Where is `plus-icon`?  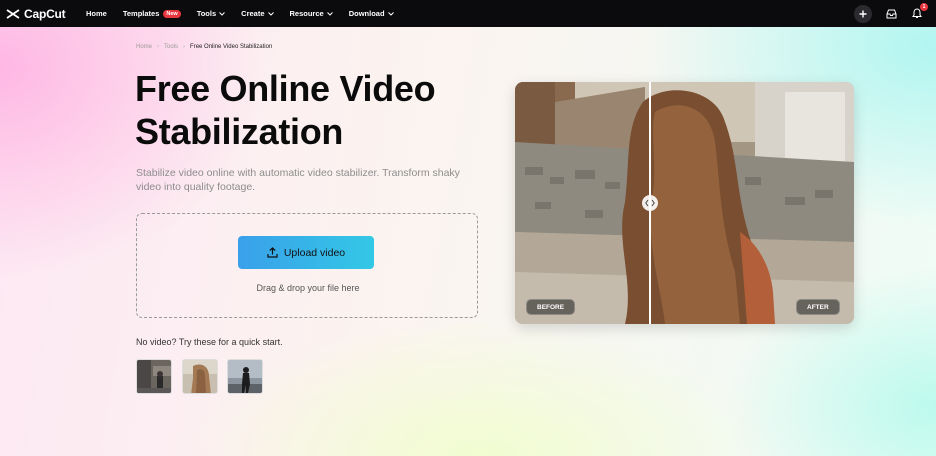
plus-icon is located at coordinates (863, 13).